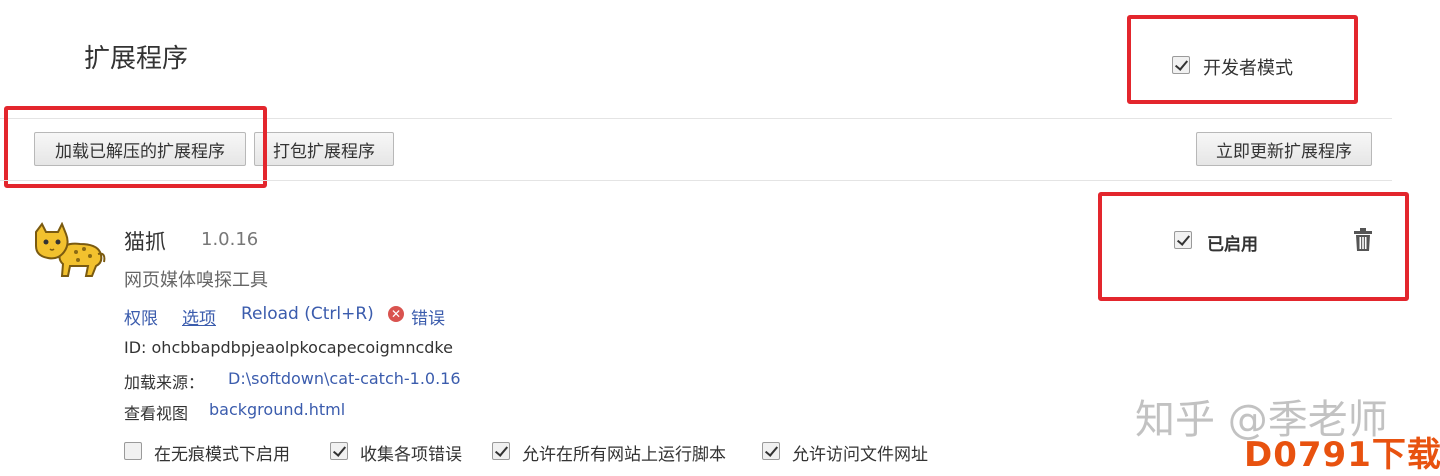 Image resolution: width=1440 pixels, height=476 pixels. What do you see at coordinates (428, 316) in the screenshot?
I see `errors-link: 错误` at bounding box center [428, 316].